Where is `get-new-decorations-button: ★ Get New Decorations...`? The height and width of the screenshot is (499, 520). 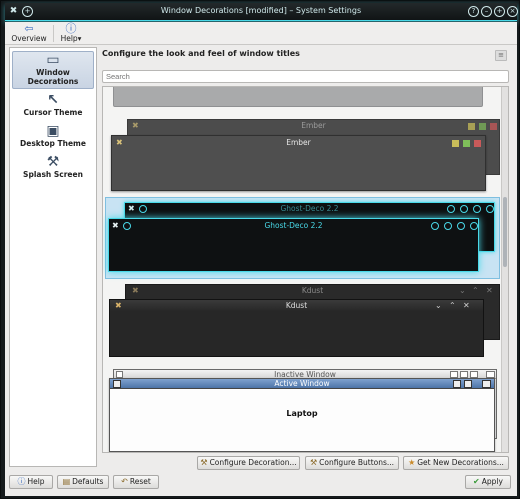 get-new-decorations-button: ★ Get New Decorations... is located at coordinates (456, 463).